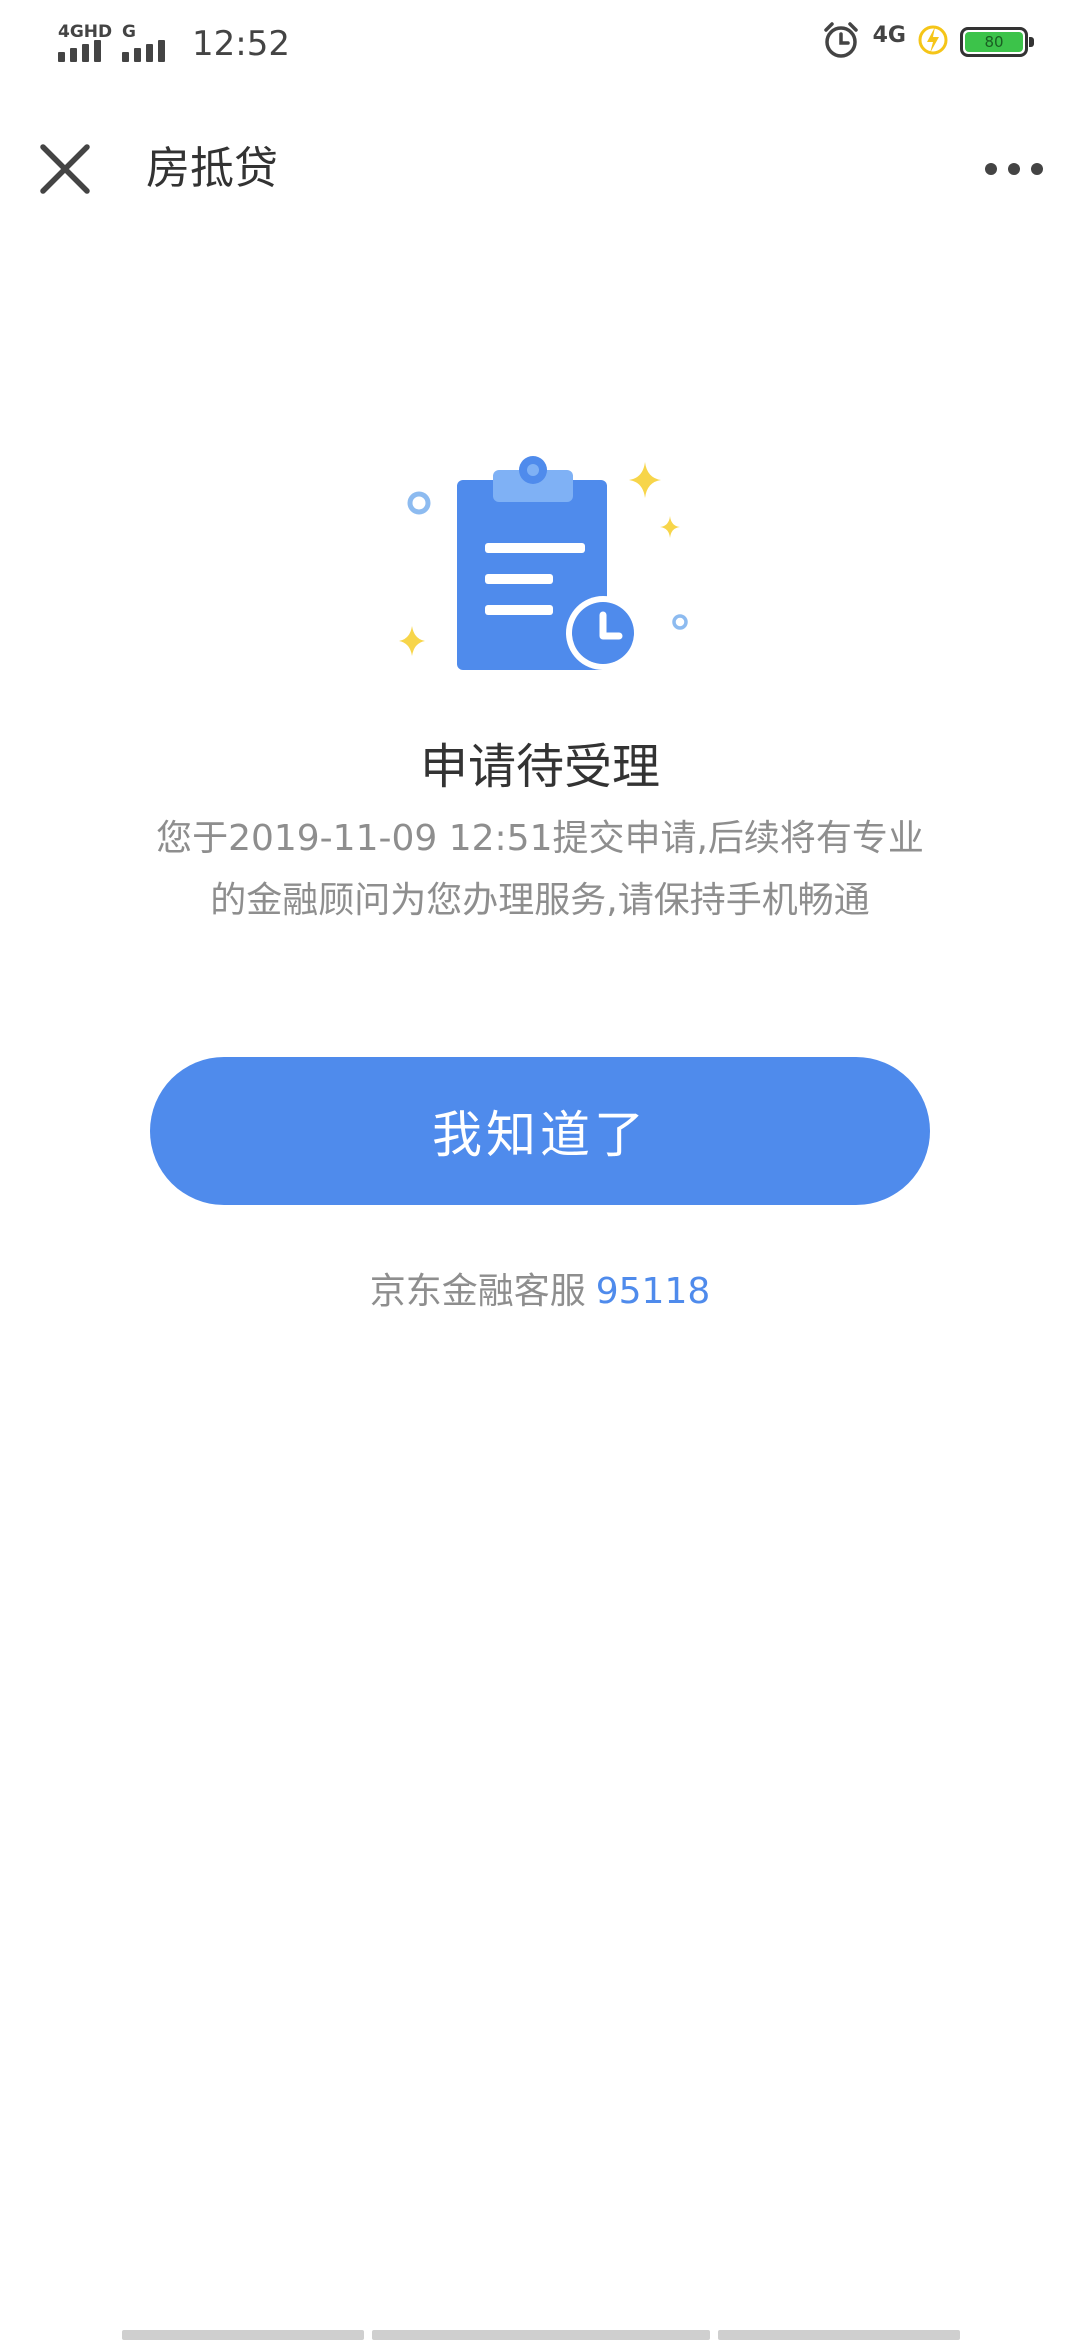  Describe the element at coordinates (540, 169) in the screenshot. I see `nav-bar: 房抵贷` at that location.